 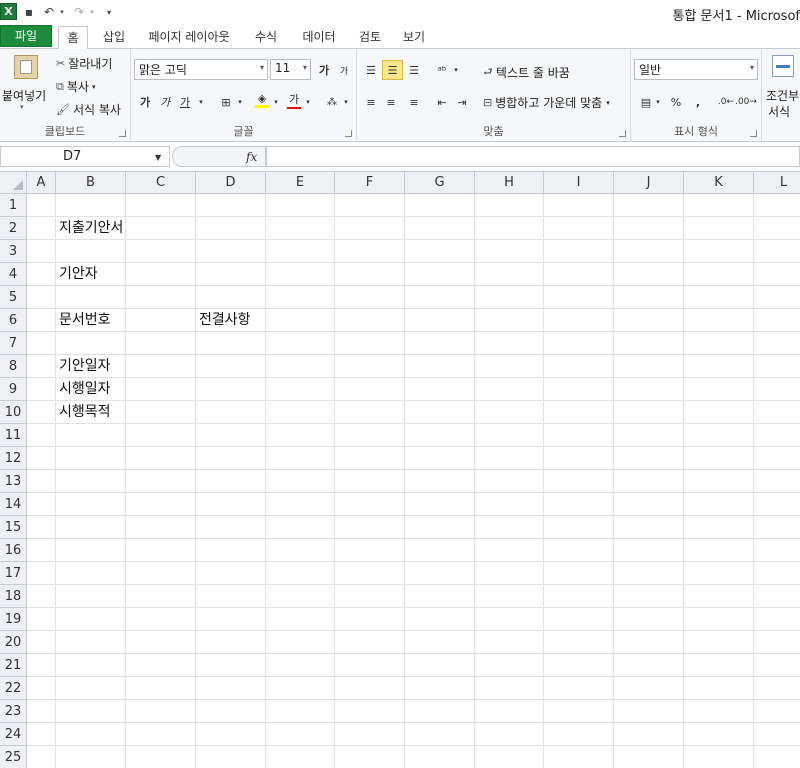 What do you see at coordinates (13, 527) in the screenshot?
I see `row-header-15: 15` at bounding box center [13, 527].